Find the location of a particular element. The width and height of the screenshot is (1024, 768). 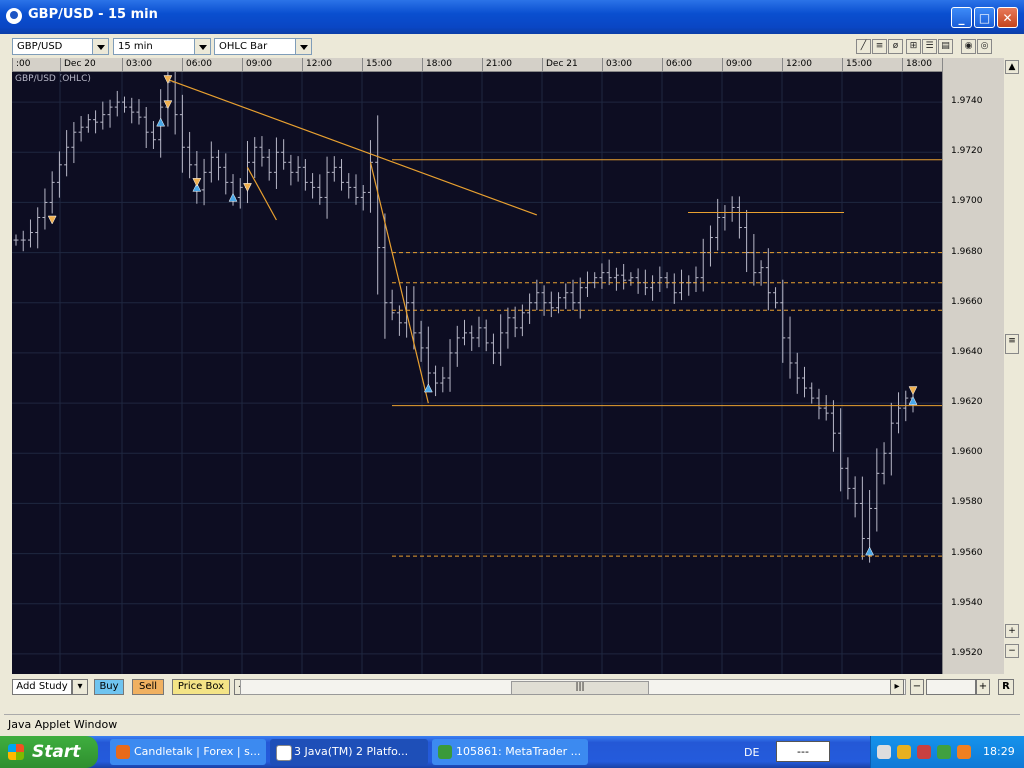

price-tick-label: 1.9660 is located at coordinates (967, 301).